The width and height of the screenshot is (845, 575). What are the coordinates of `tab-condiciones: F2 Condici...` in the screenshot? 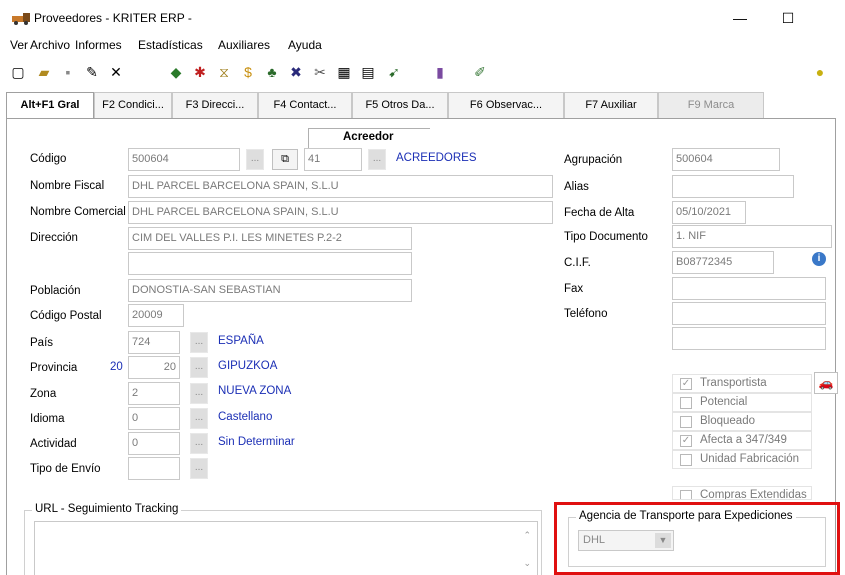 It's located at (133, 105).